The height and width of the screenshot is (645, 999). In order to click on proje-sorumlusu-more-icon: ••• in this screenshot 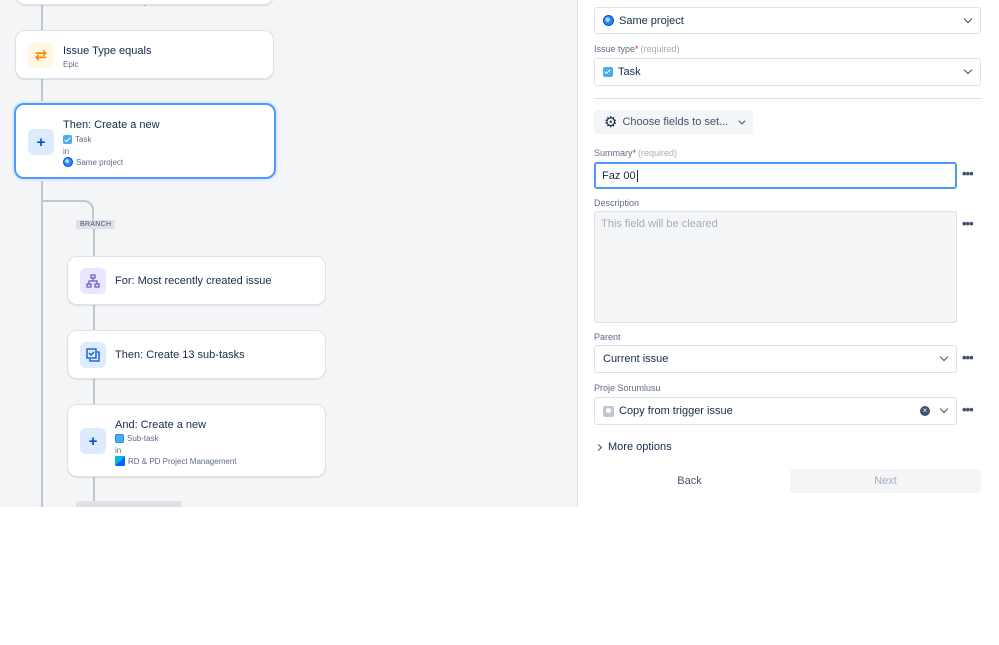, I will do `click(968, 409)`.